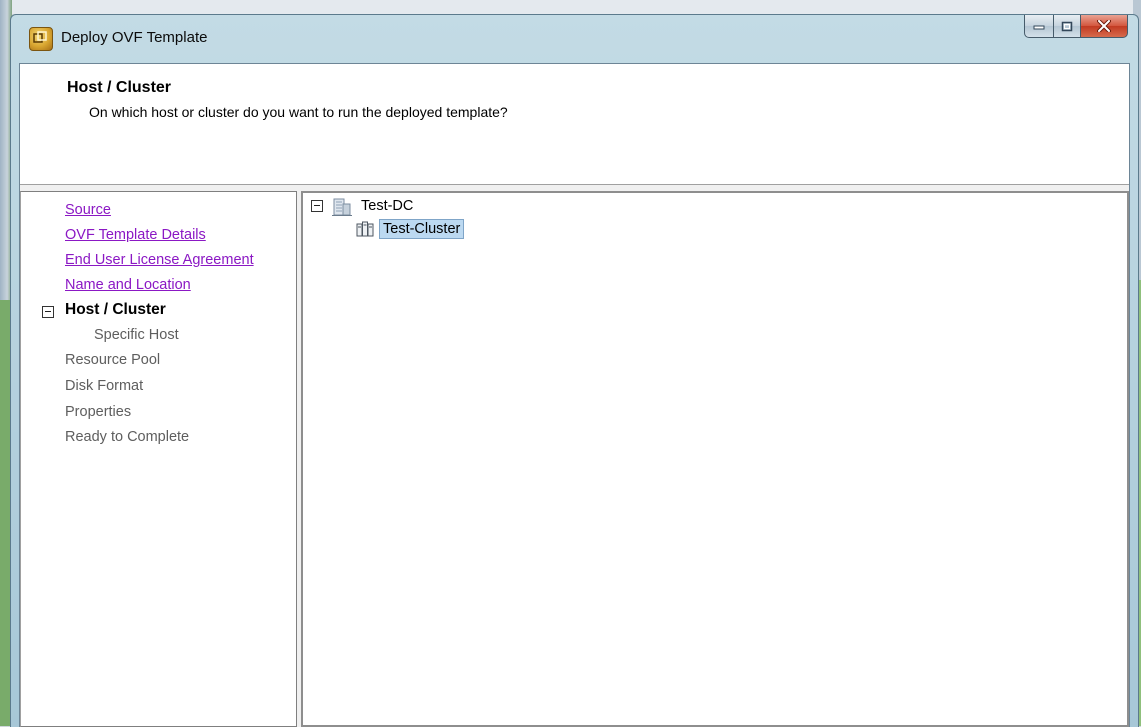 The width and height of the screenshot is (1141, 727). Describe the element at coordinates (113, 360) in the screenshot. I see `nav-step-resource-pool: Resource Pool` at that location.